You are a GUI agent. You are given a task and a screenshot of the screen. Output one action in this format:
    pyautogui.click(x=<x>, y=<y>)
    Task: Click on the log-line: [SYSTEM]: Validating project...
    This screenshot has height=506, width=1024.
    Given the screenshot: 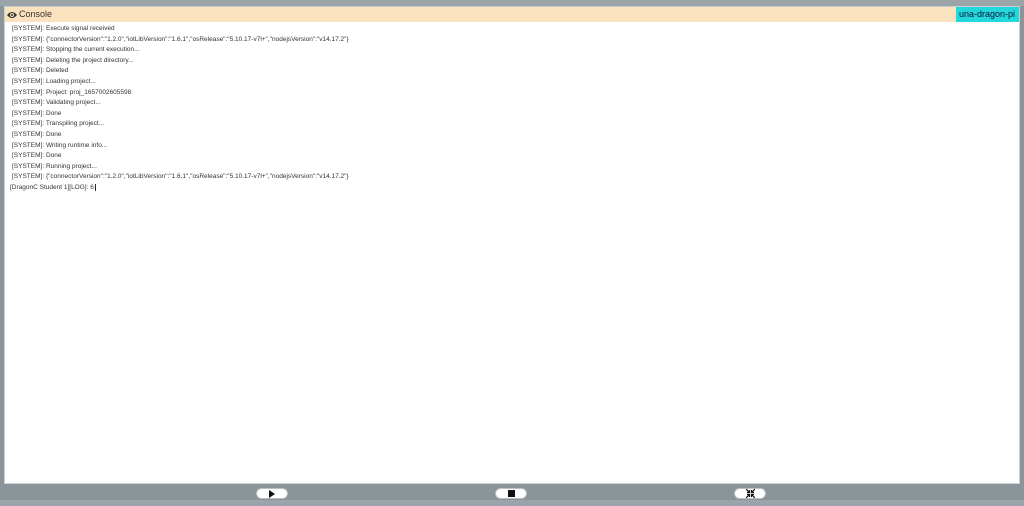 What is the action you would take?
    pyautogui.click(x=56, y=103)
    